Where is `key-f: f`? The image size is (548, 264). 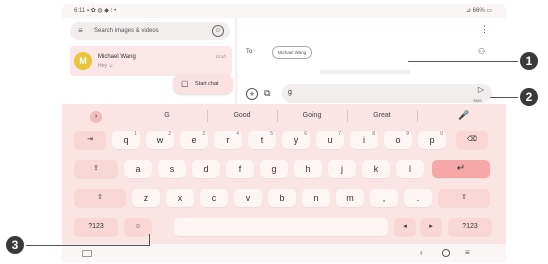 key-f: f is located at coordinates (240, 169).